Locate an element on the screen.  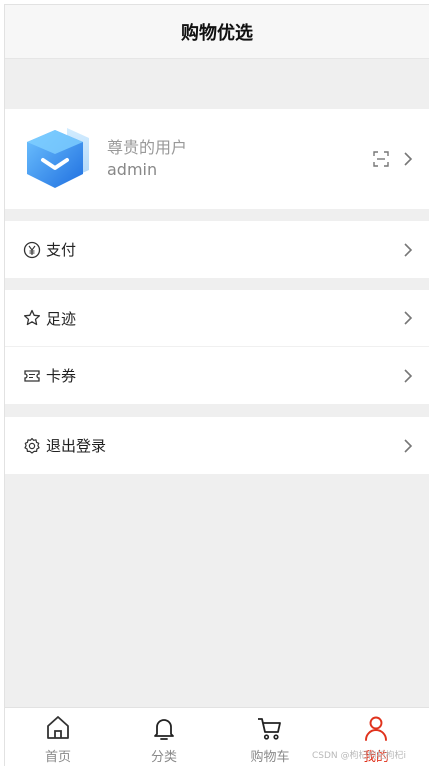
user-icon is located at coordinates (376, 728).